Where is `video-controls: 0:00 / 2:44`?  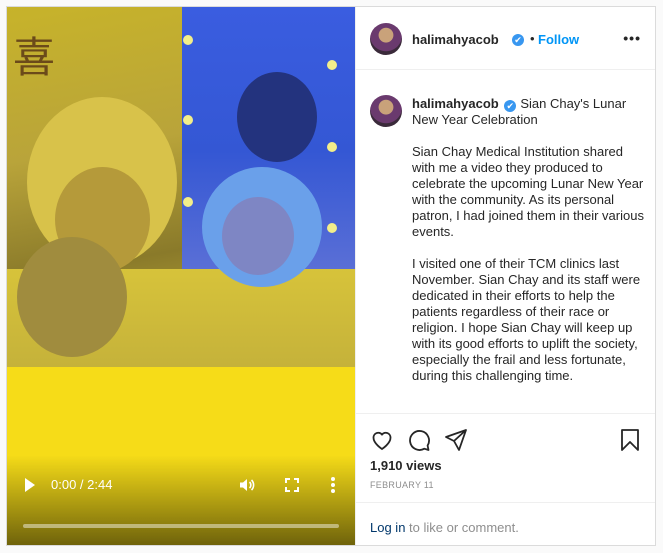
video-controls: 0:00 / 2:44 is located at coordinates (181, 509).